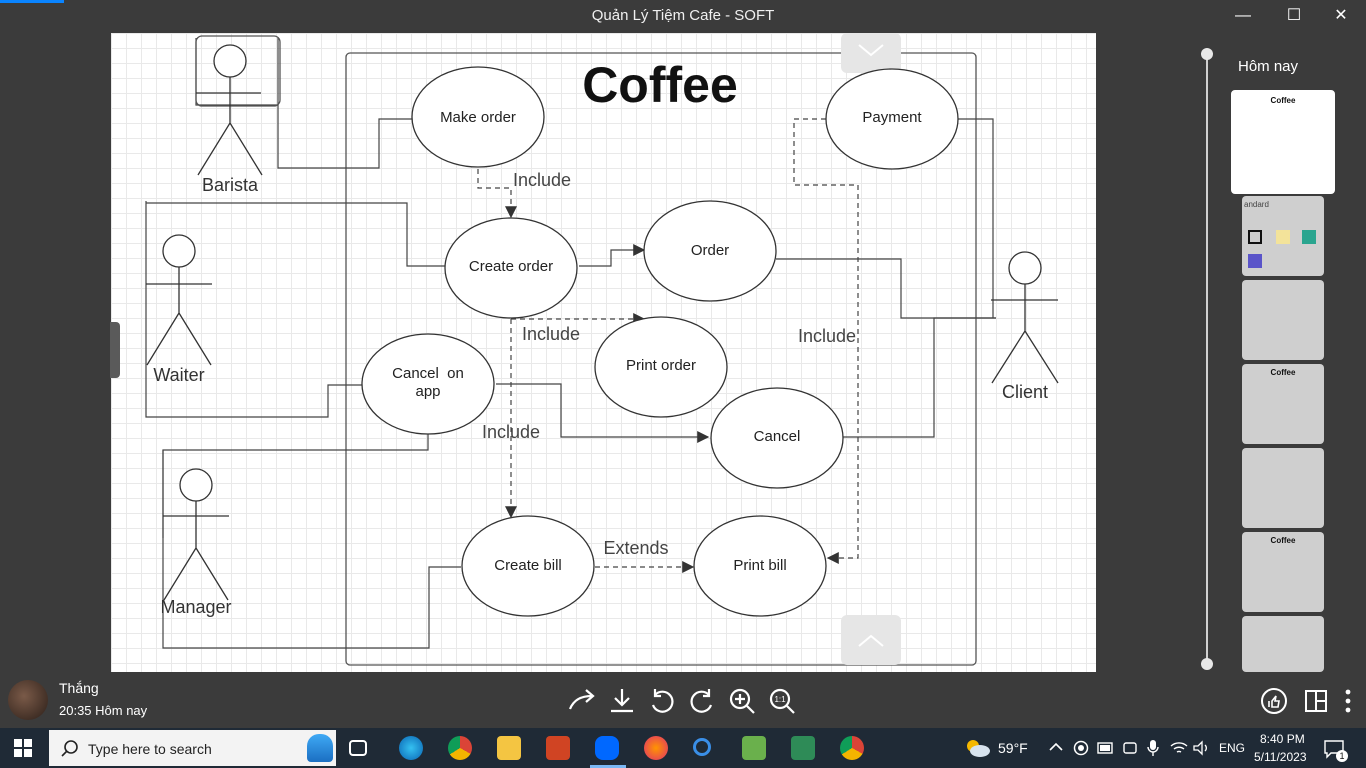 This screenshot has width=1366, height=768. What do you see at coordinates (886, 288) in the screenshot?
I see `line-order-client` at bounding box center [886, 288].